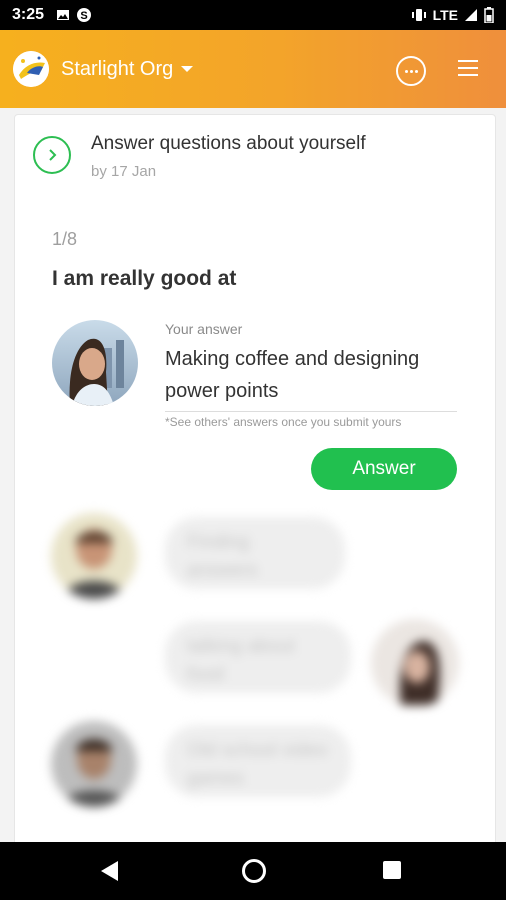  Describe the element at coordinates (187, 69) in the screenshot. I see `chevron-down-icon` at that location.